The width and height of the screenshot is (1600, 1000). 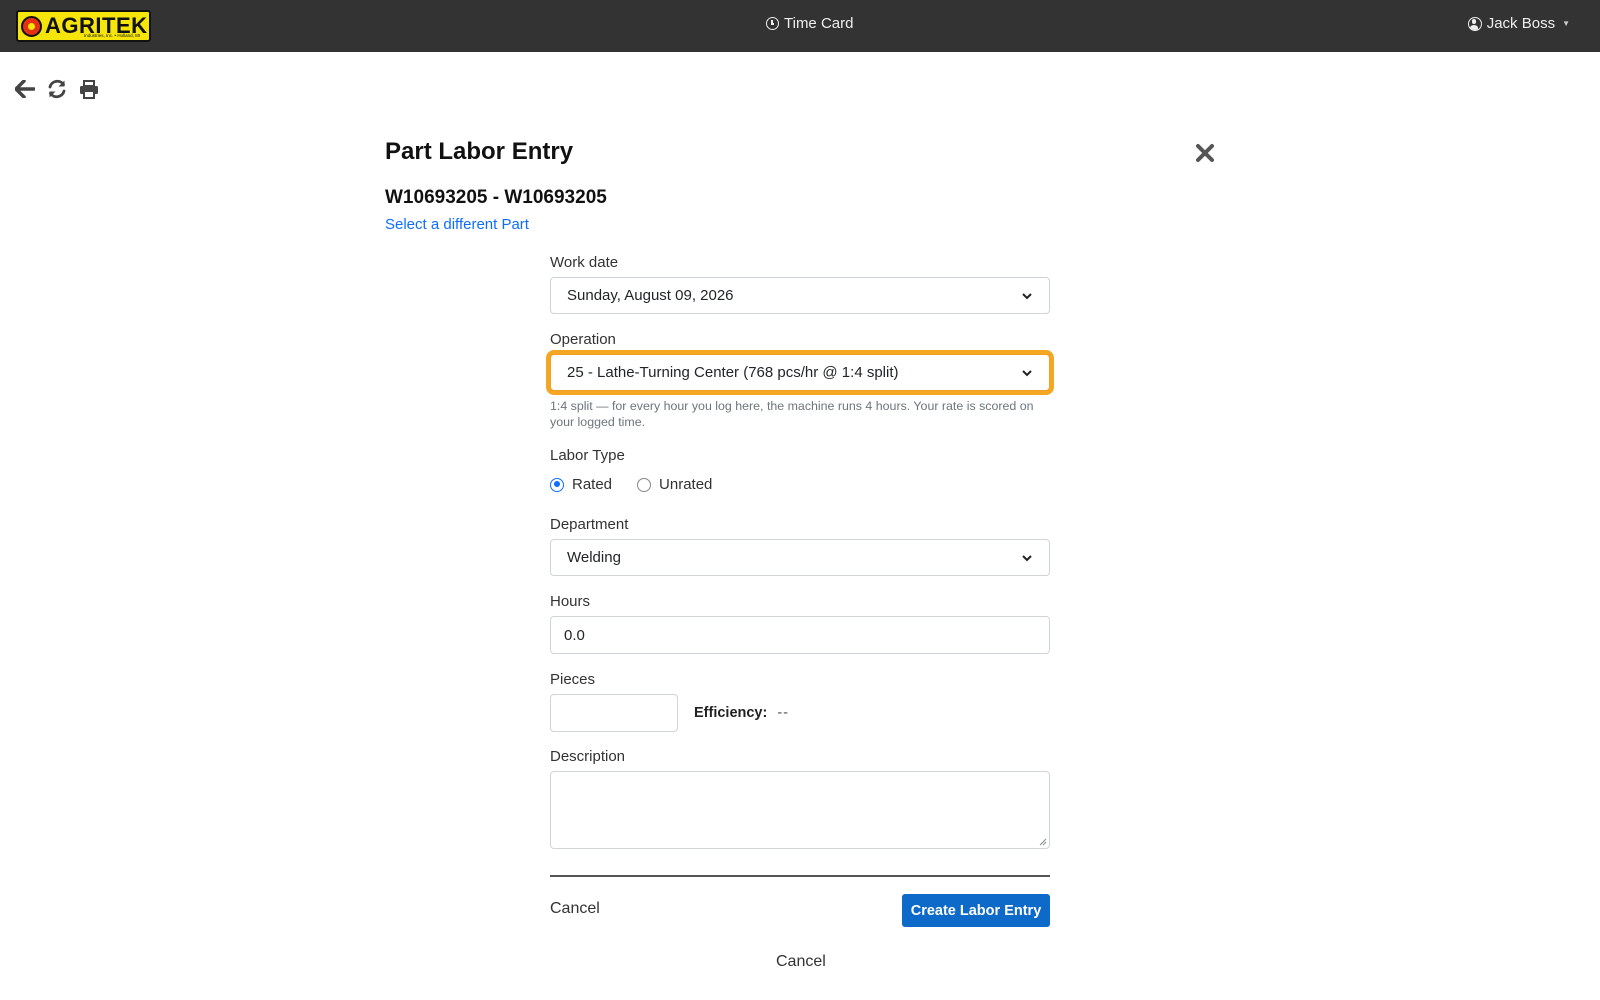 What do you see at coordinates (496, 197) in the screenshot?
I see `part-number-title: W10693205 - W10693205` at bounding box center [496, 197].